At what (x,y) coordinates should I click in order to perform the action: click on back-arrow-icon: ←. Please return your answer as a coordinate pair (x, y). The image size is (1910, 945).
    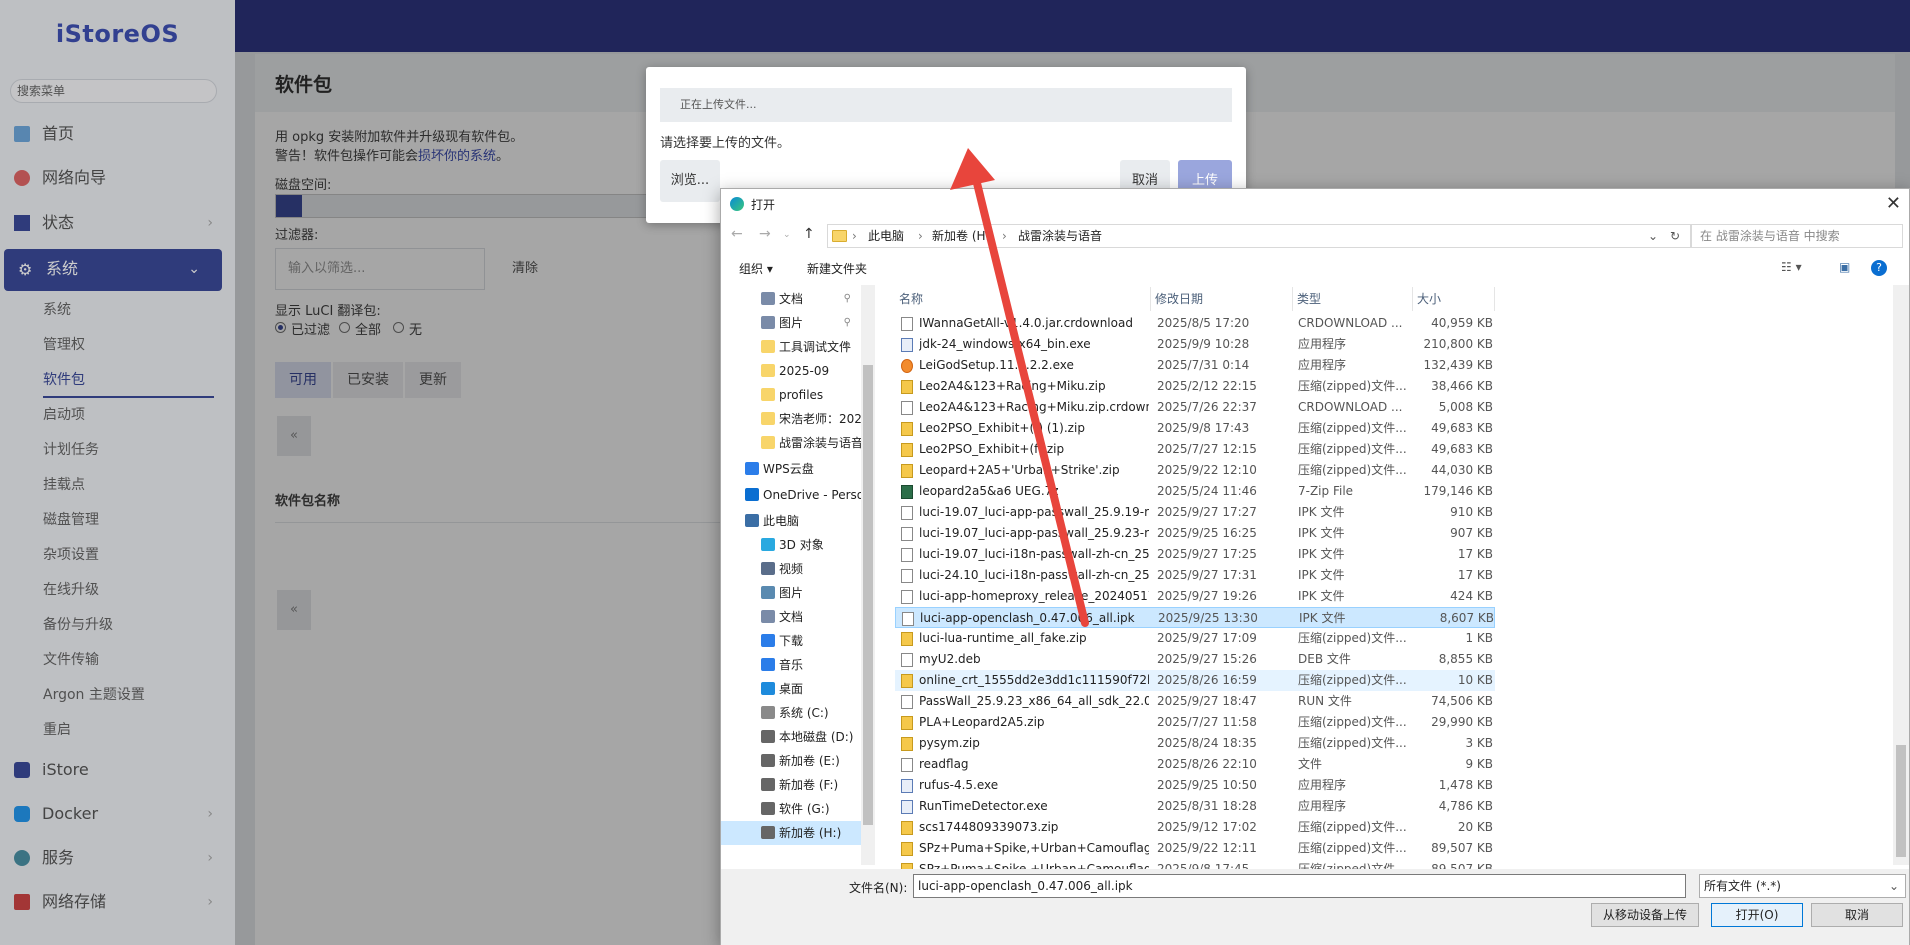
    Looking at the image, I should click on (737, 234).